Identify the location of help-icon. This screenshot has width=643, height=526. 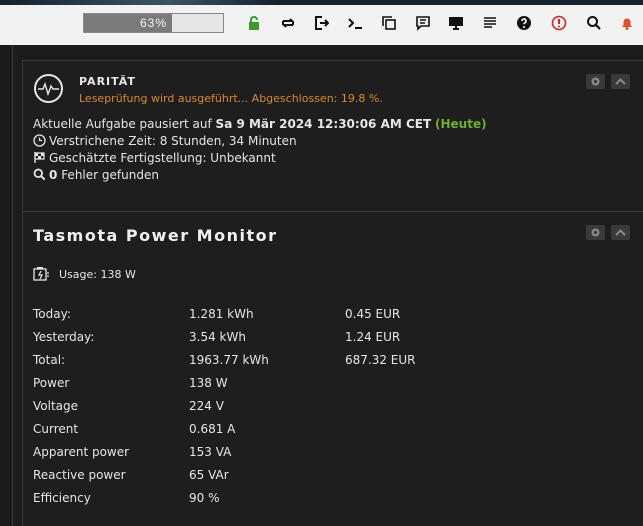
(524, 23).